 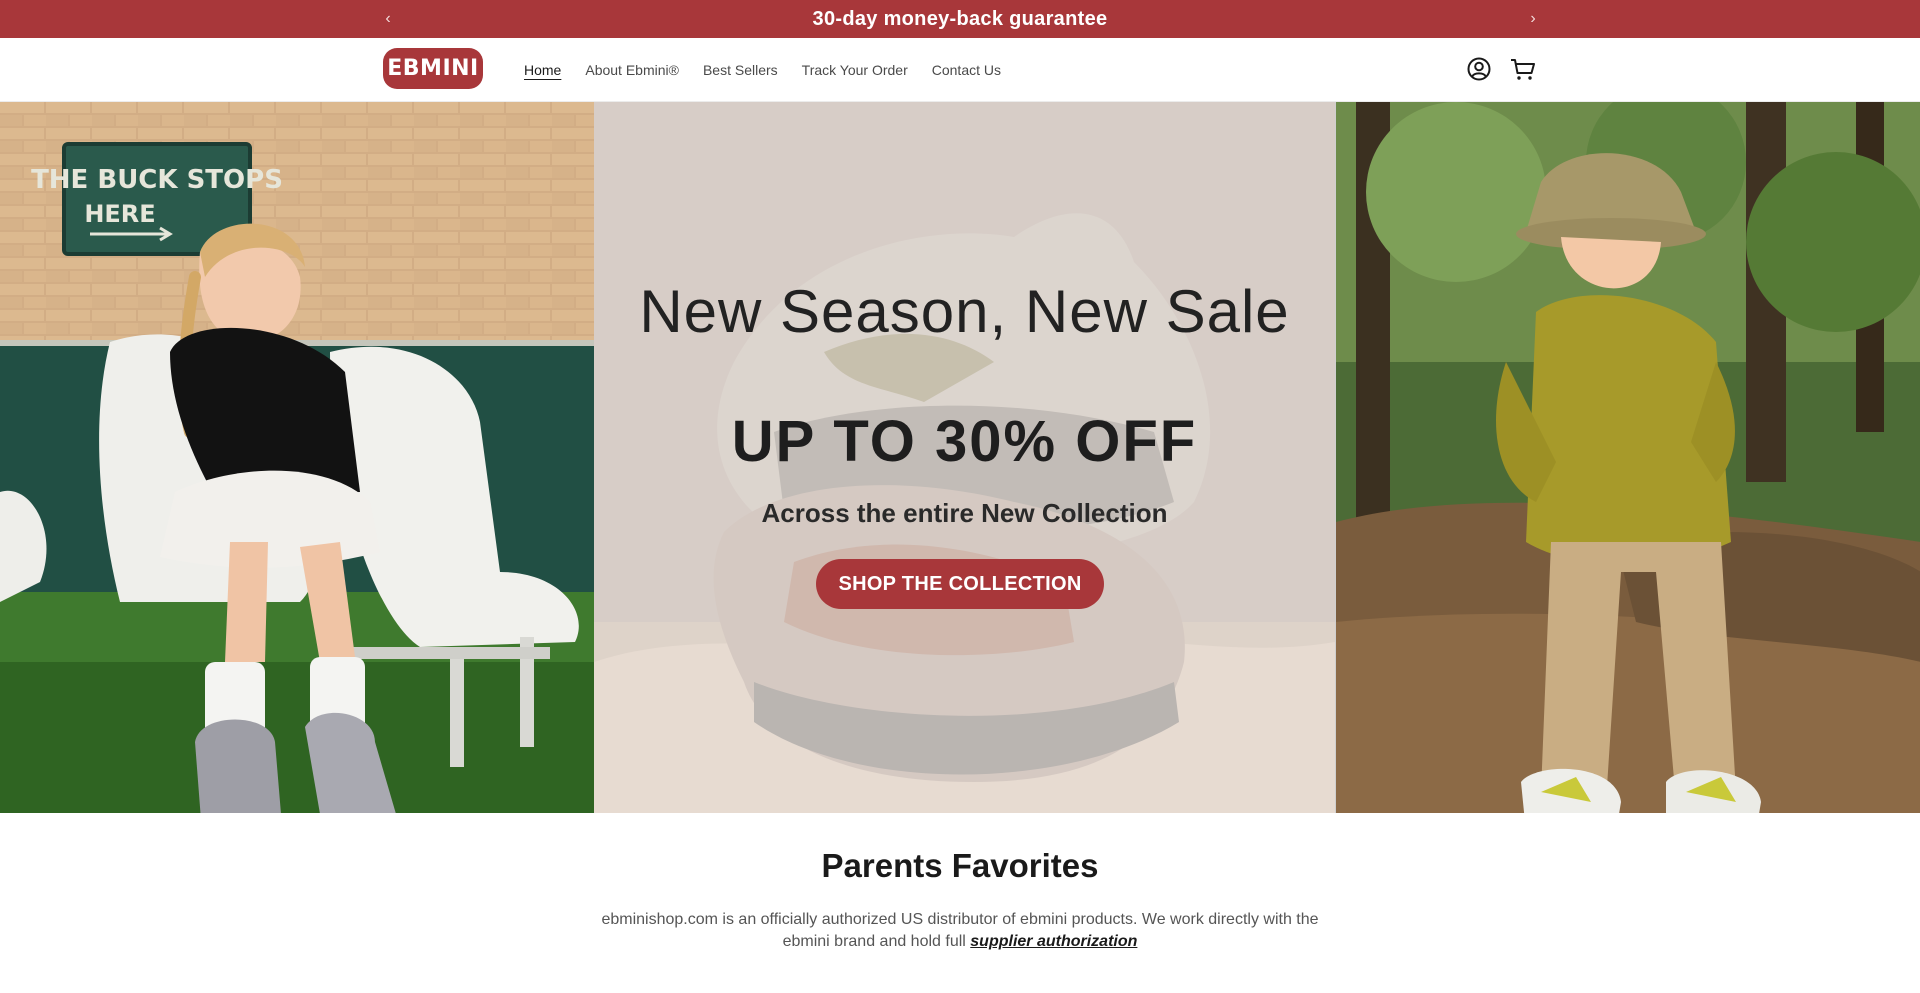 What do you see at coordinates (960, 865) in the screenshot?
I see `section-title: Parents Favorites` at bounding box center [960, 865].